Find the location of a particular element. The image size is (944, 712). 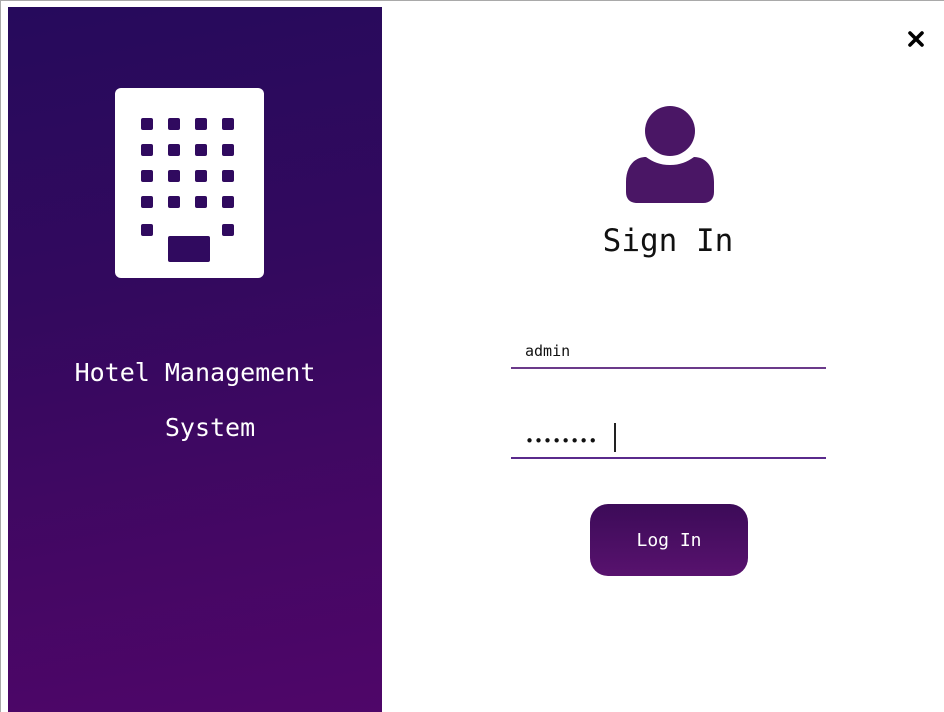

text-cursor is located at coordinates (615, 437).